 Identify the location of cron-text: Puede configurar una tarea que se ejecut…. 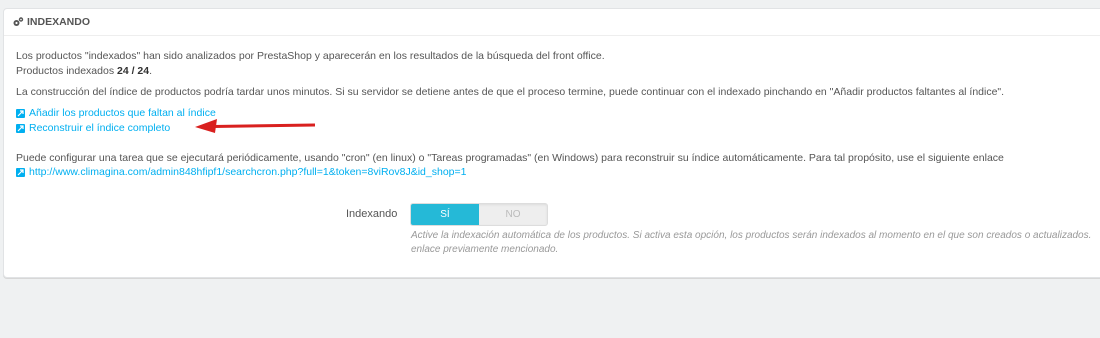
(510, 158).